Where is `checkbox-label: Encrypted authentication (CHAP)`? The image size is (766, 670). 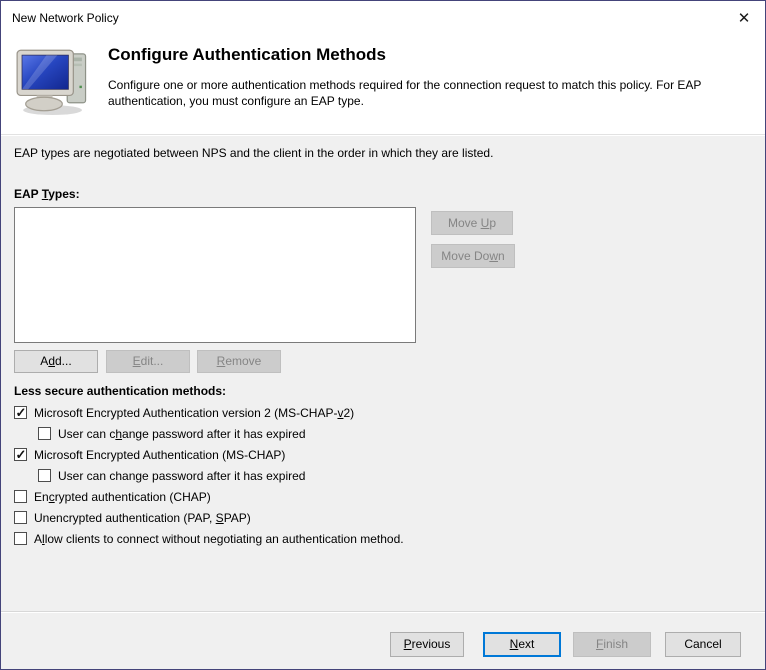 checkbox-label: Encrypted authentication (CHAP) is located at coordinates (122, 496).